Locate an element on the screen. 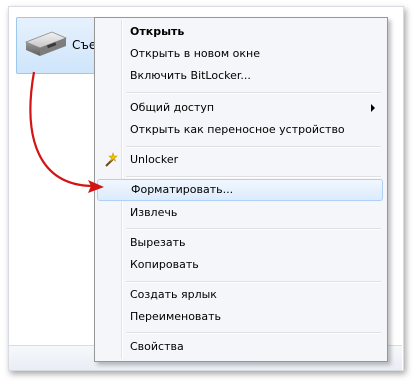 This screenshot has height=381, width=415. menu-item-label: Копировать is located at coordinates (164, 264).